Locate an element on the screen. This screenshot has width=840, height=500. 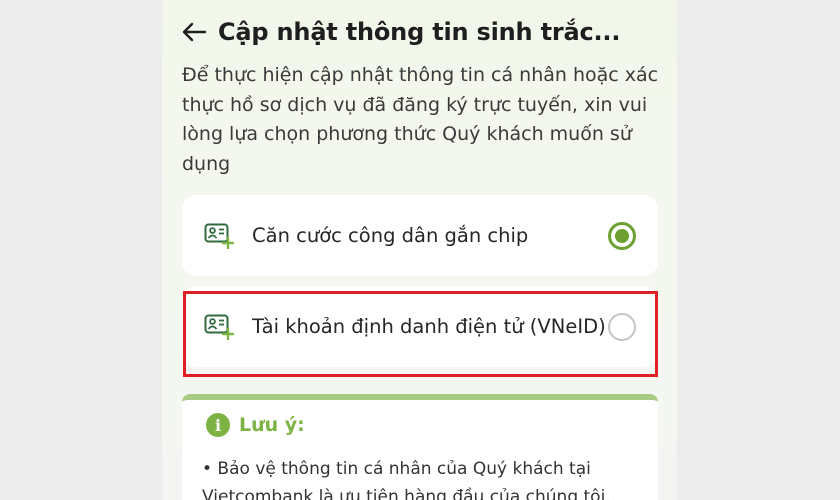
note-header: i Lưu ý: is located at coordinates (255, 425).